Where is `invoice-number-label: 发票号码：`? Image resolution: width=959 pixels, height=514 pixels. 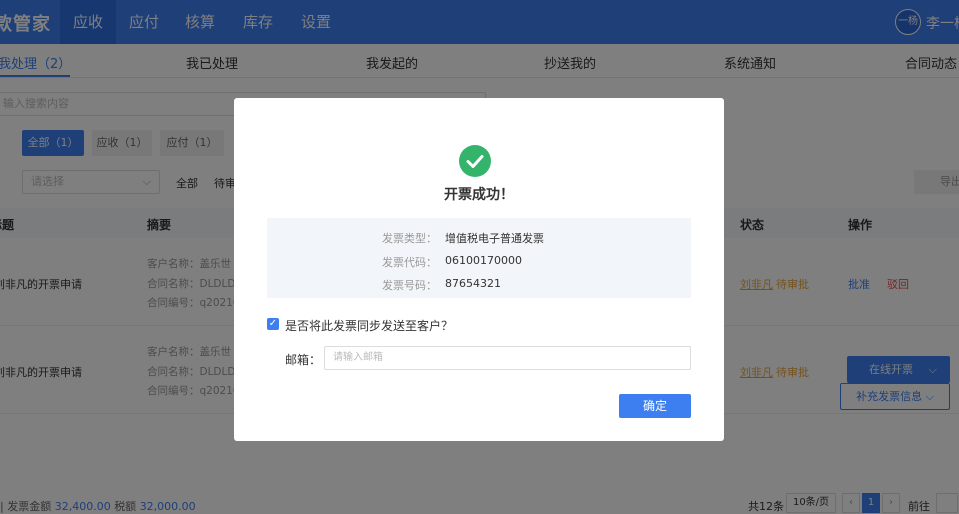 invoice-number-label: 发票号码： is located at coordinates (409, 285).